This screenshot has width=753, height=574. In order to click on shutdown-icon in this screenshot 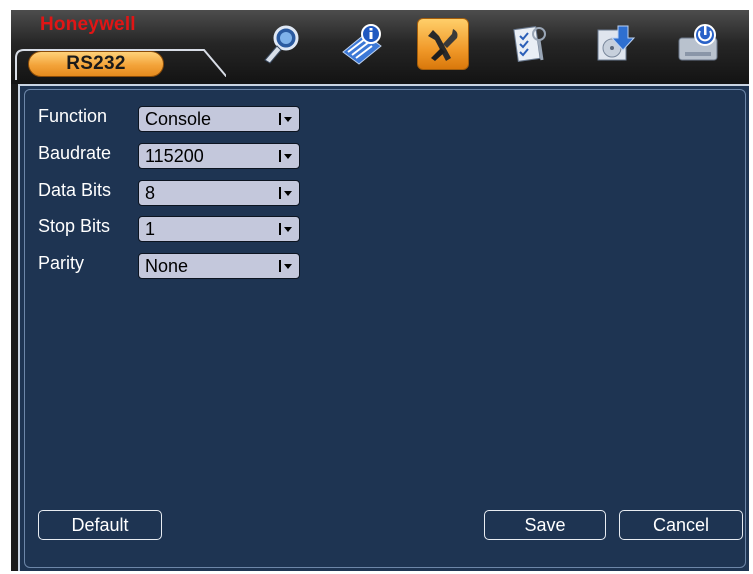, I will do `click(698, 44)`.